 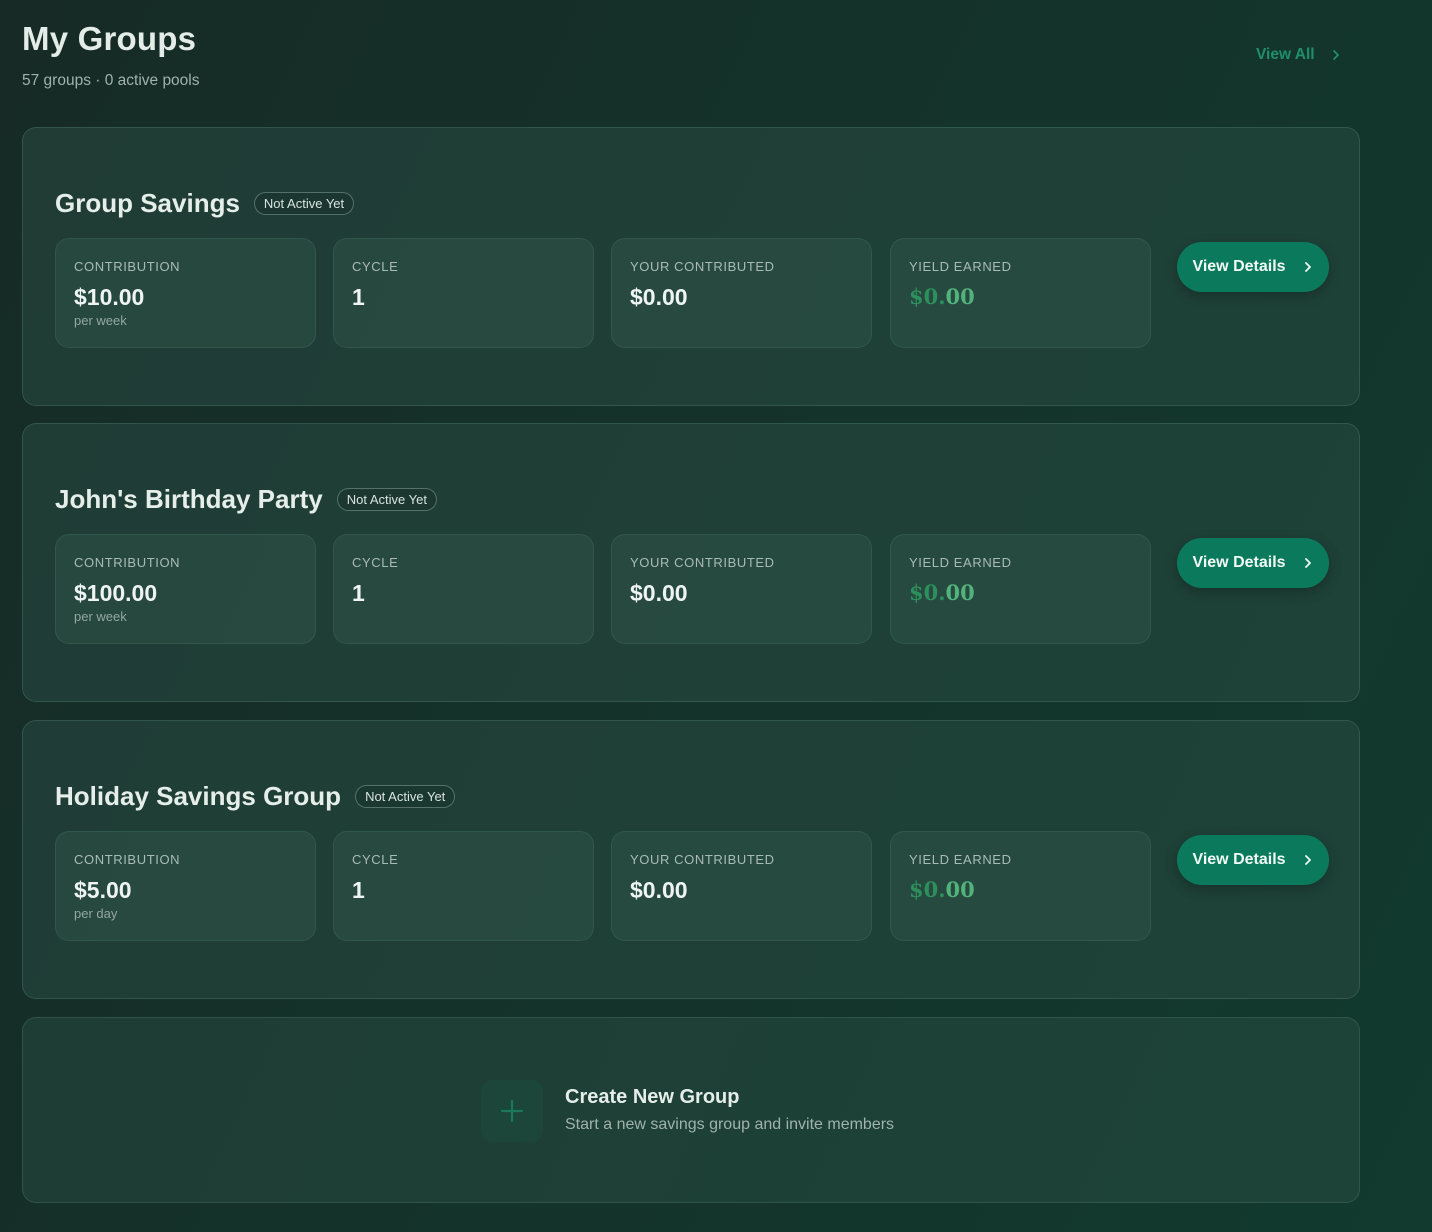 What do you see at coordinates (111, 80) in the screenshot?
I see `page-subtitle: 57 groups · 0 active pools` at bounding box center [111, 80].